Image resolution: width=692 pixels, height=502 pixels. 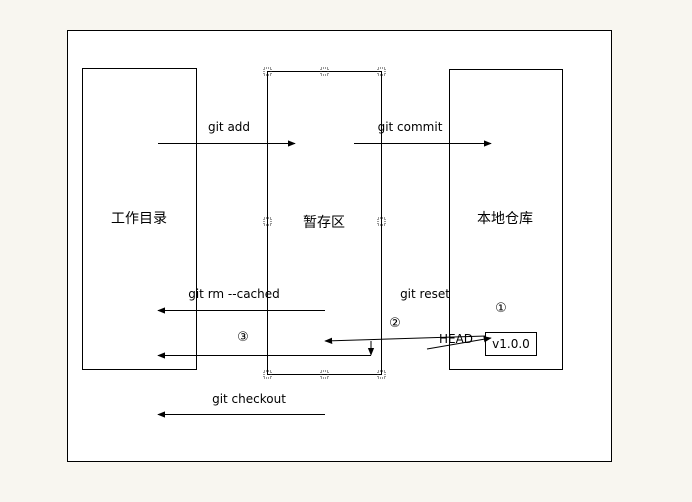 I want to click on local-repository-label: 本地仓库, so click(x=505, y=219).